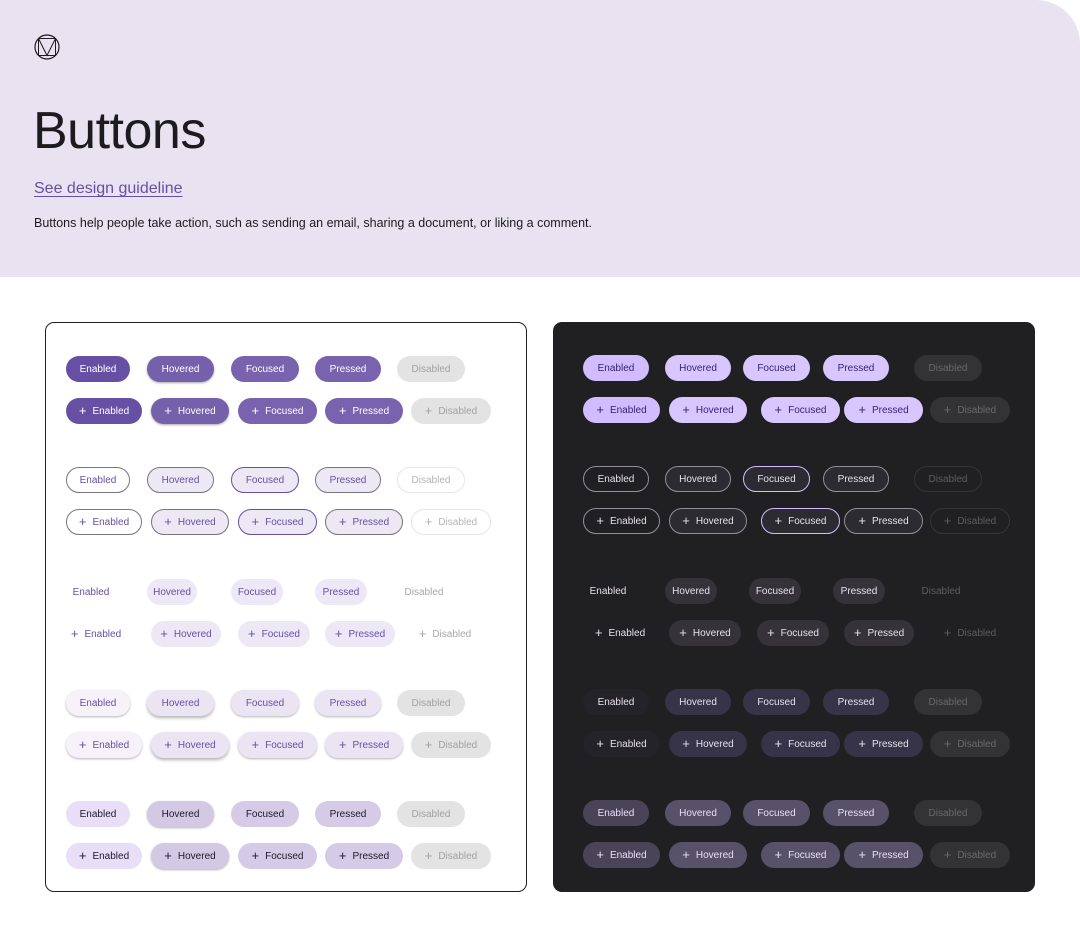 The image size is (1080, 937). I want to click on dark-text-icon-button-pressed: + Pressed, so click(879, 633).